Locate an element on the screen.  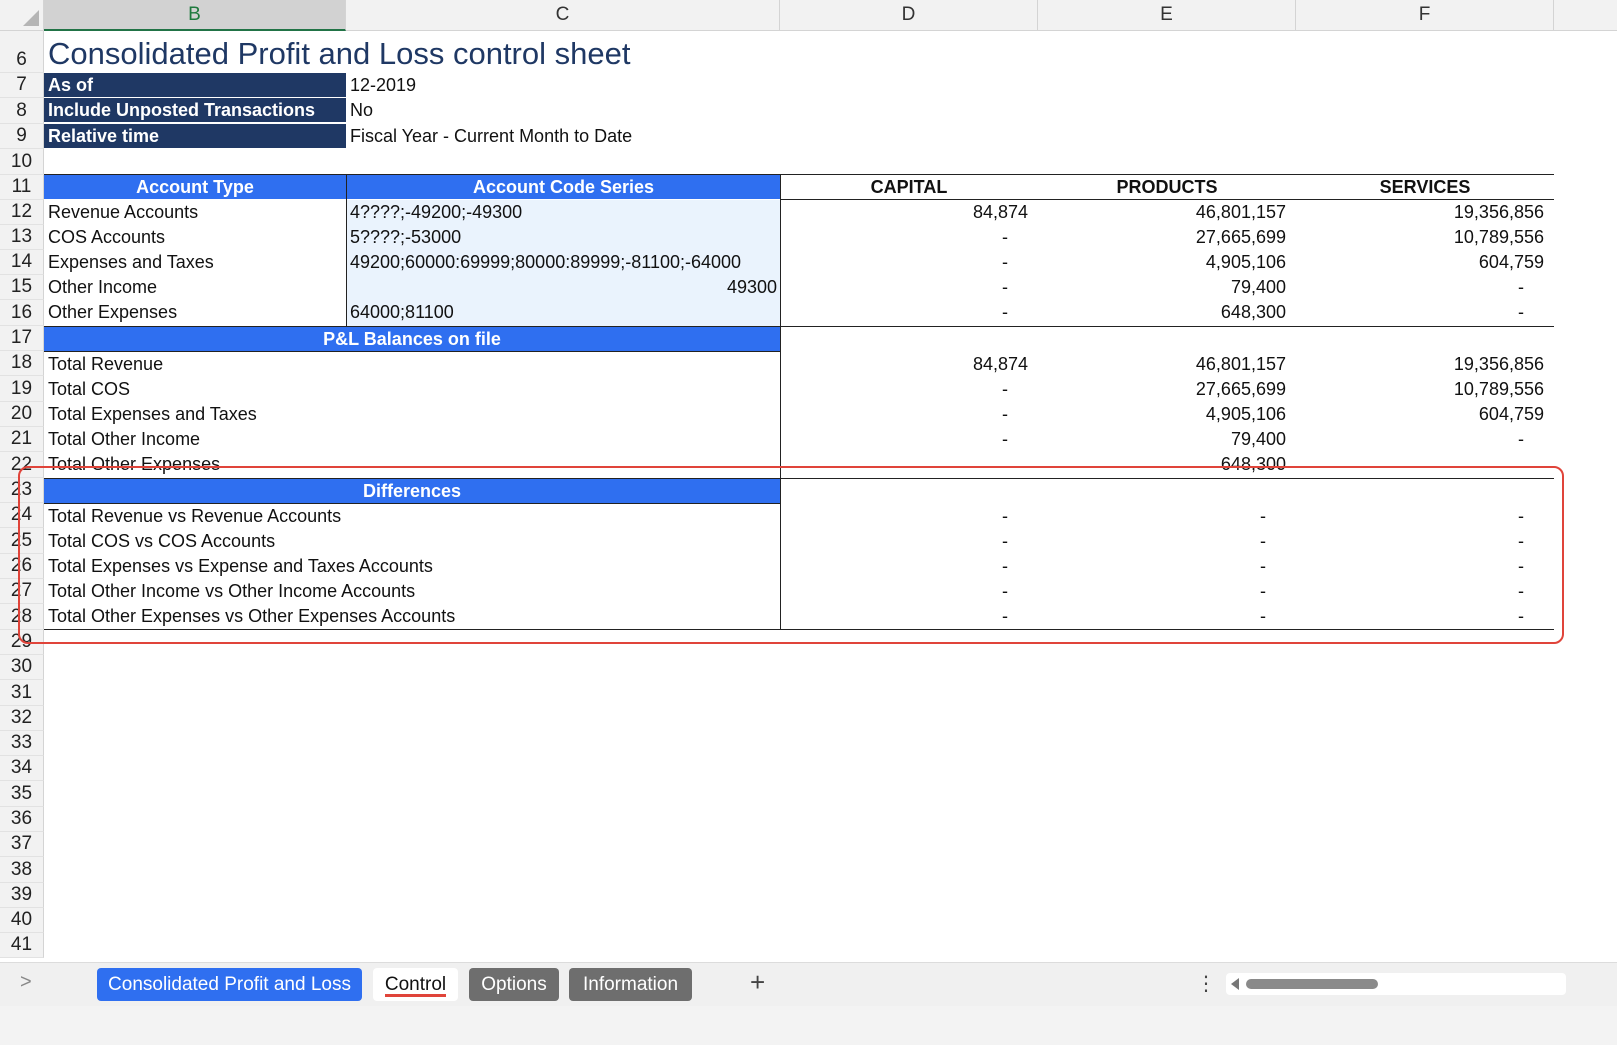
tab-consolidated-profit-and-loss: Consolidated Profit and Loss is located at coordinates (229, 984).